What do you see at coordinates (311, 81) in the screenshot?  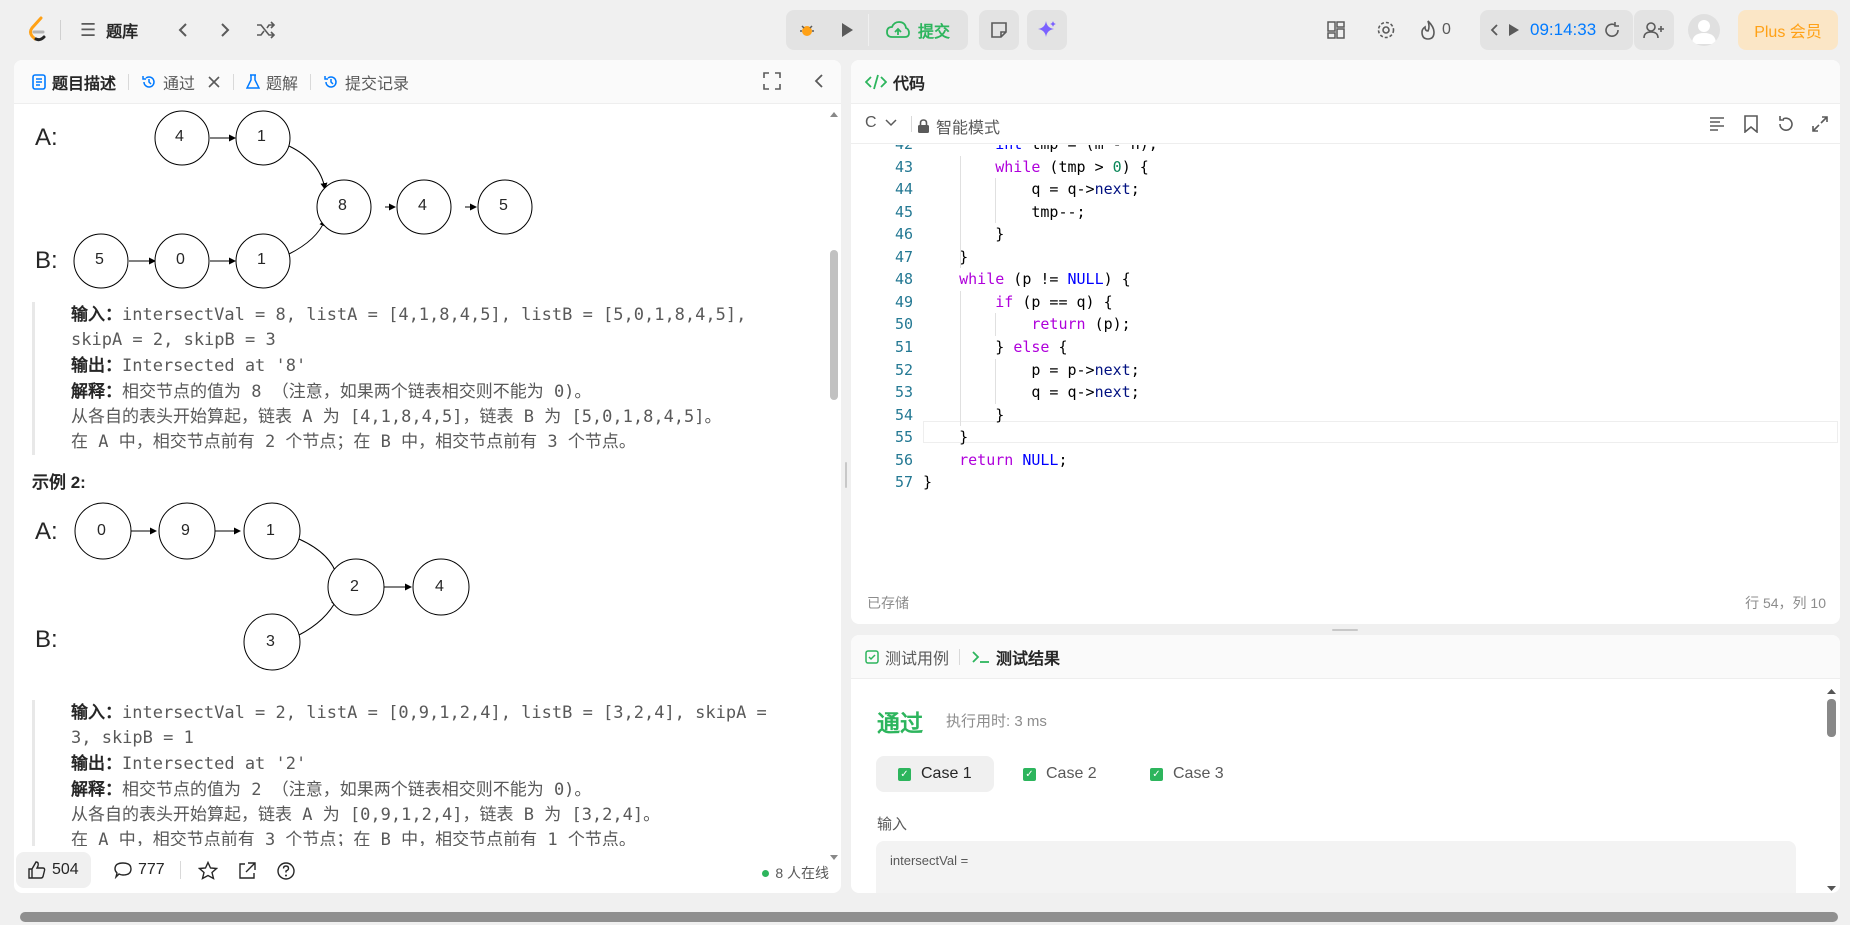 I see `divider` at bounding box center [311, 81].